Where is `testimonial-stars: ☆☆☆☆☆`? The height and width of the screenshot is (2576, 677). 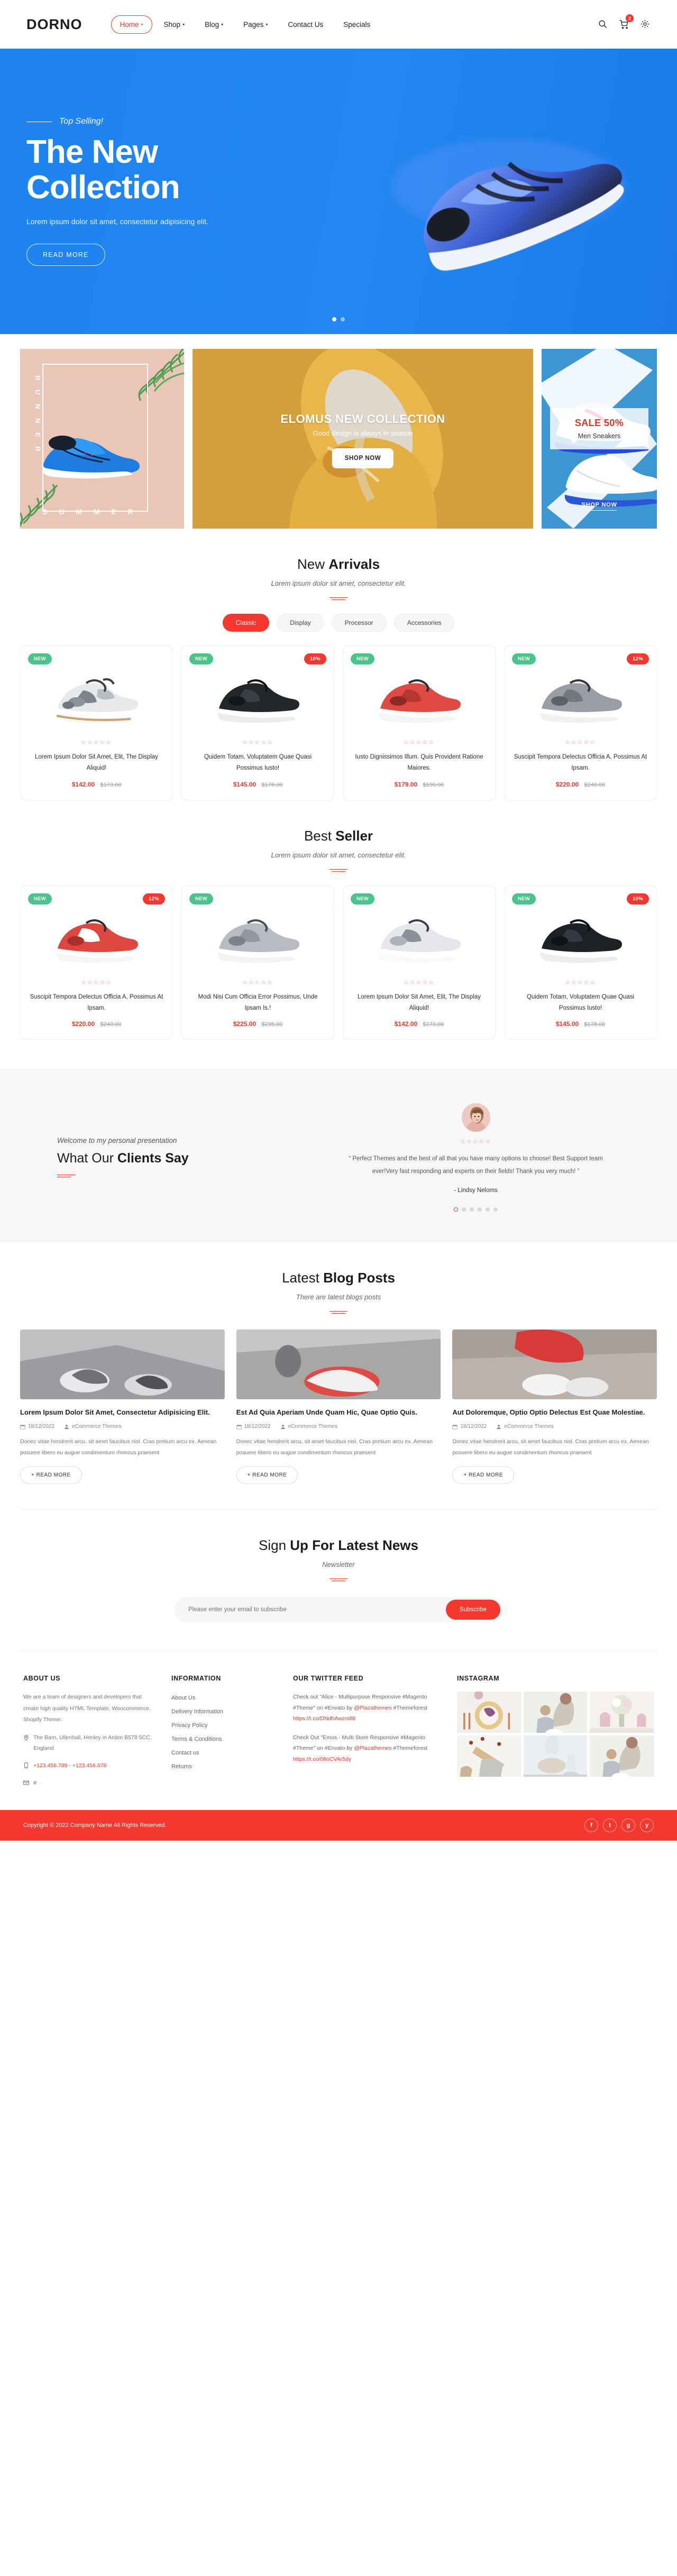
testimonial-stars: ☆☆☆☆☆ is located at coordinates (476, 1142).